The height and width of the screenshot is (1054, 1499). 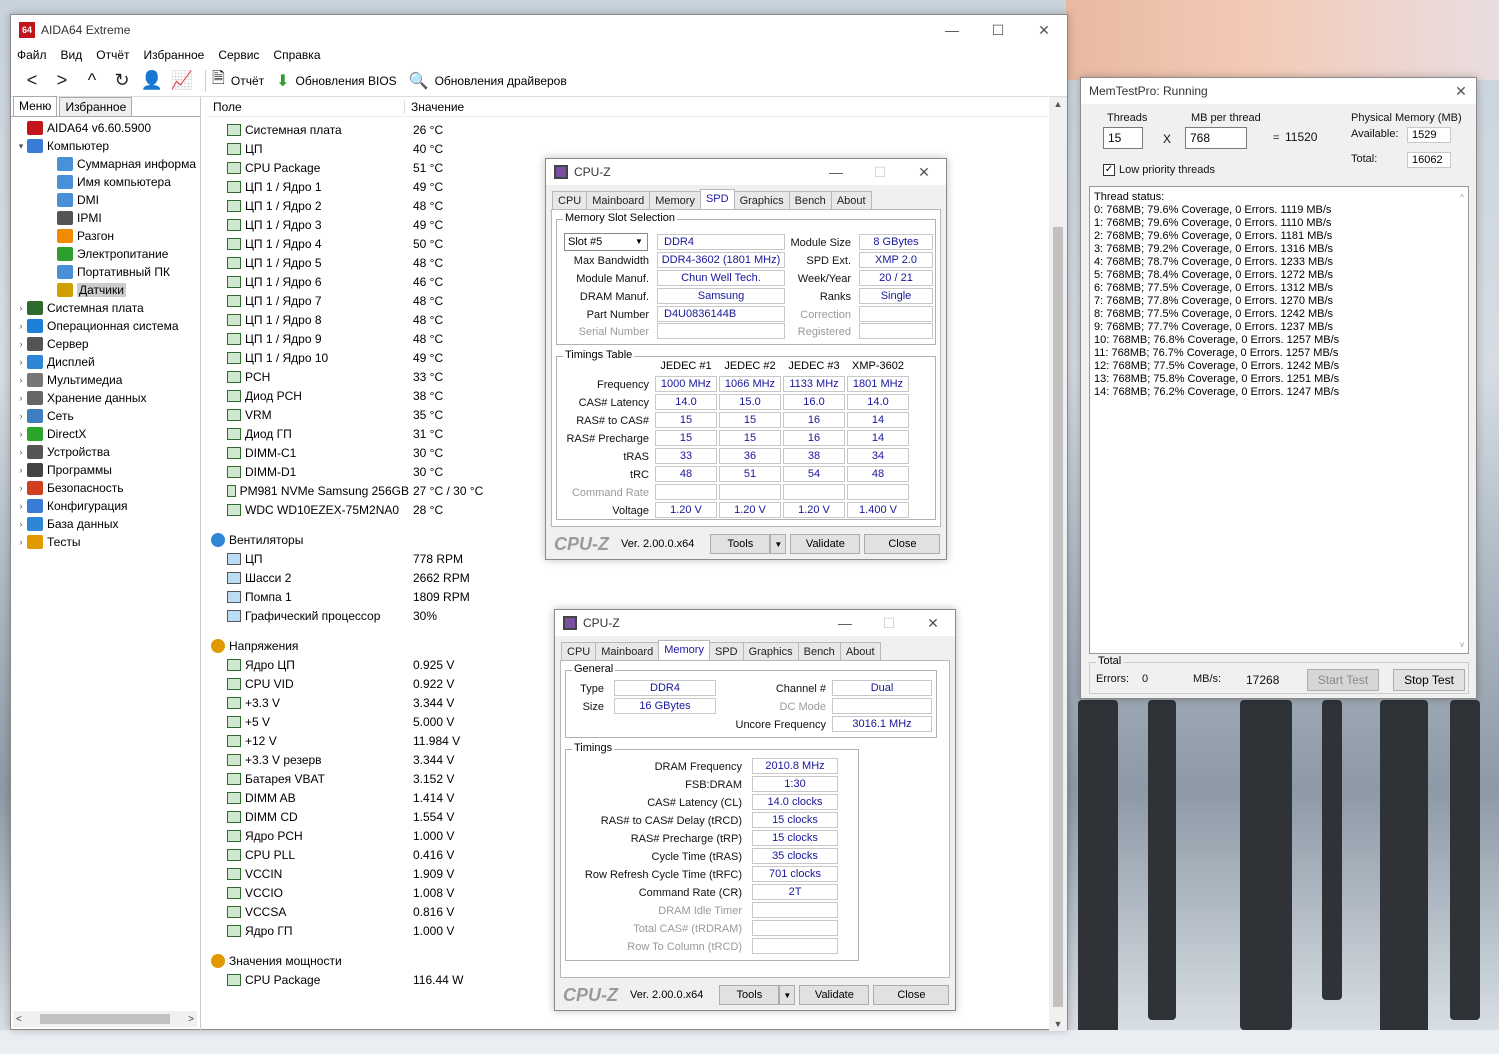 I want to click on tree-item: › Конфигурация, so click(x=105, y=506).